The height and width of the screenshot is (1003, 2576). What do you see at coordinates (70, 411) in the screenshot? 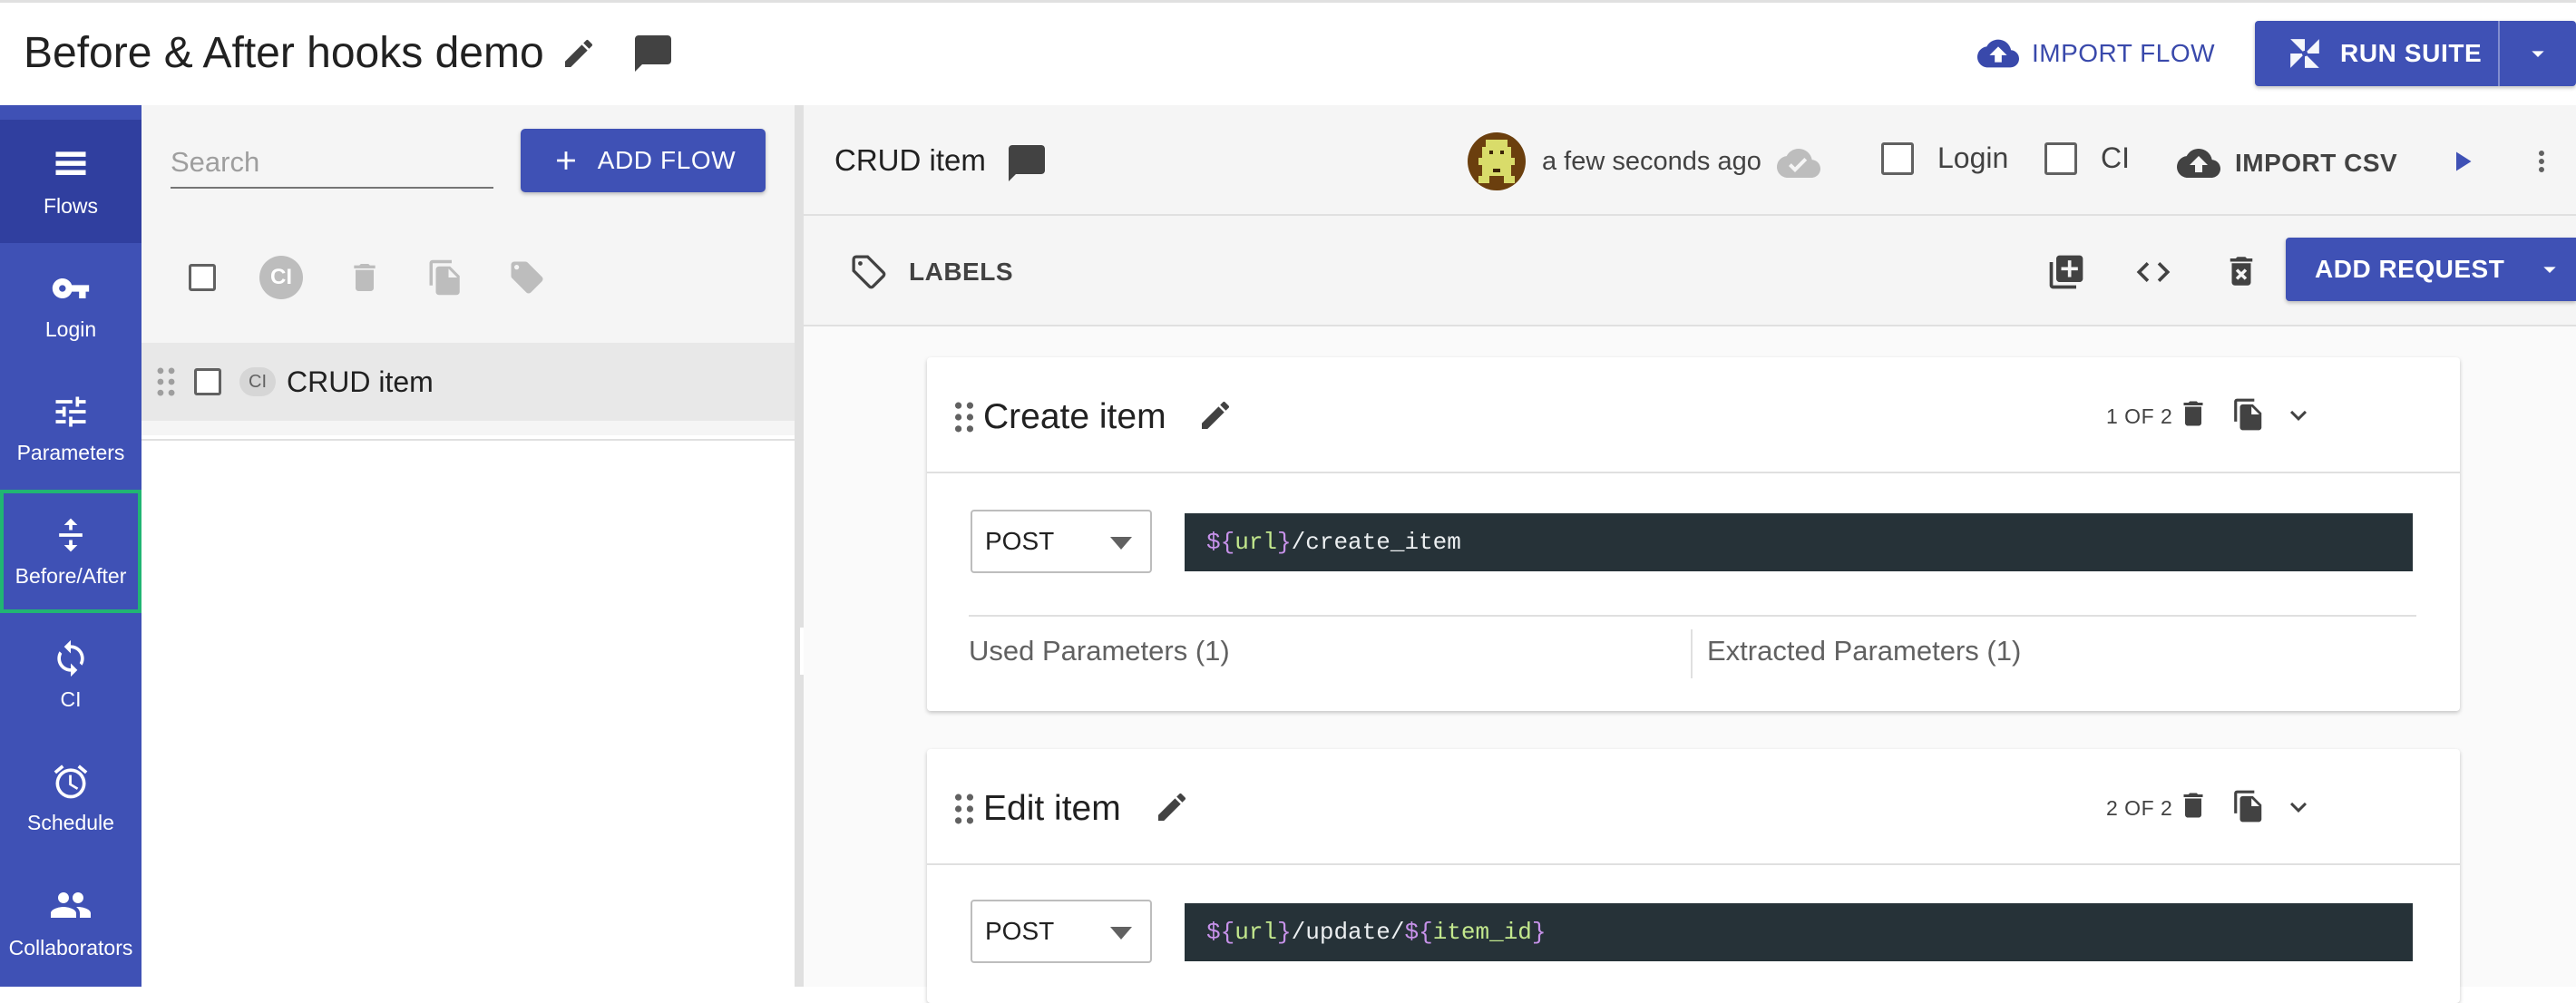
I see `tune-icon` at bounding box center [70, 411].